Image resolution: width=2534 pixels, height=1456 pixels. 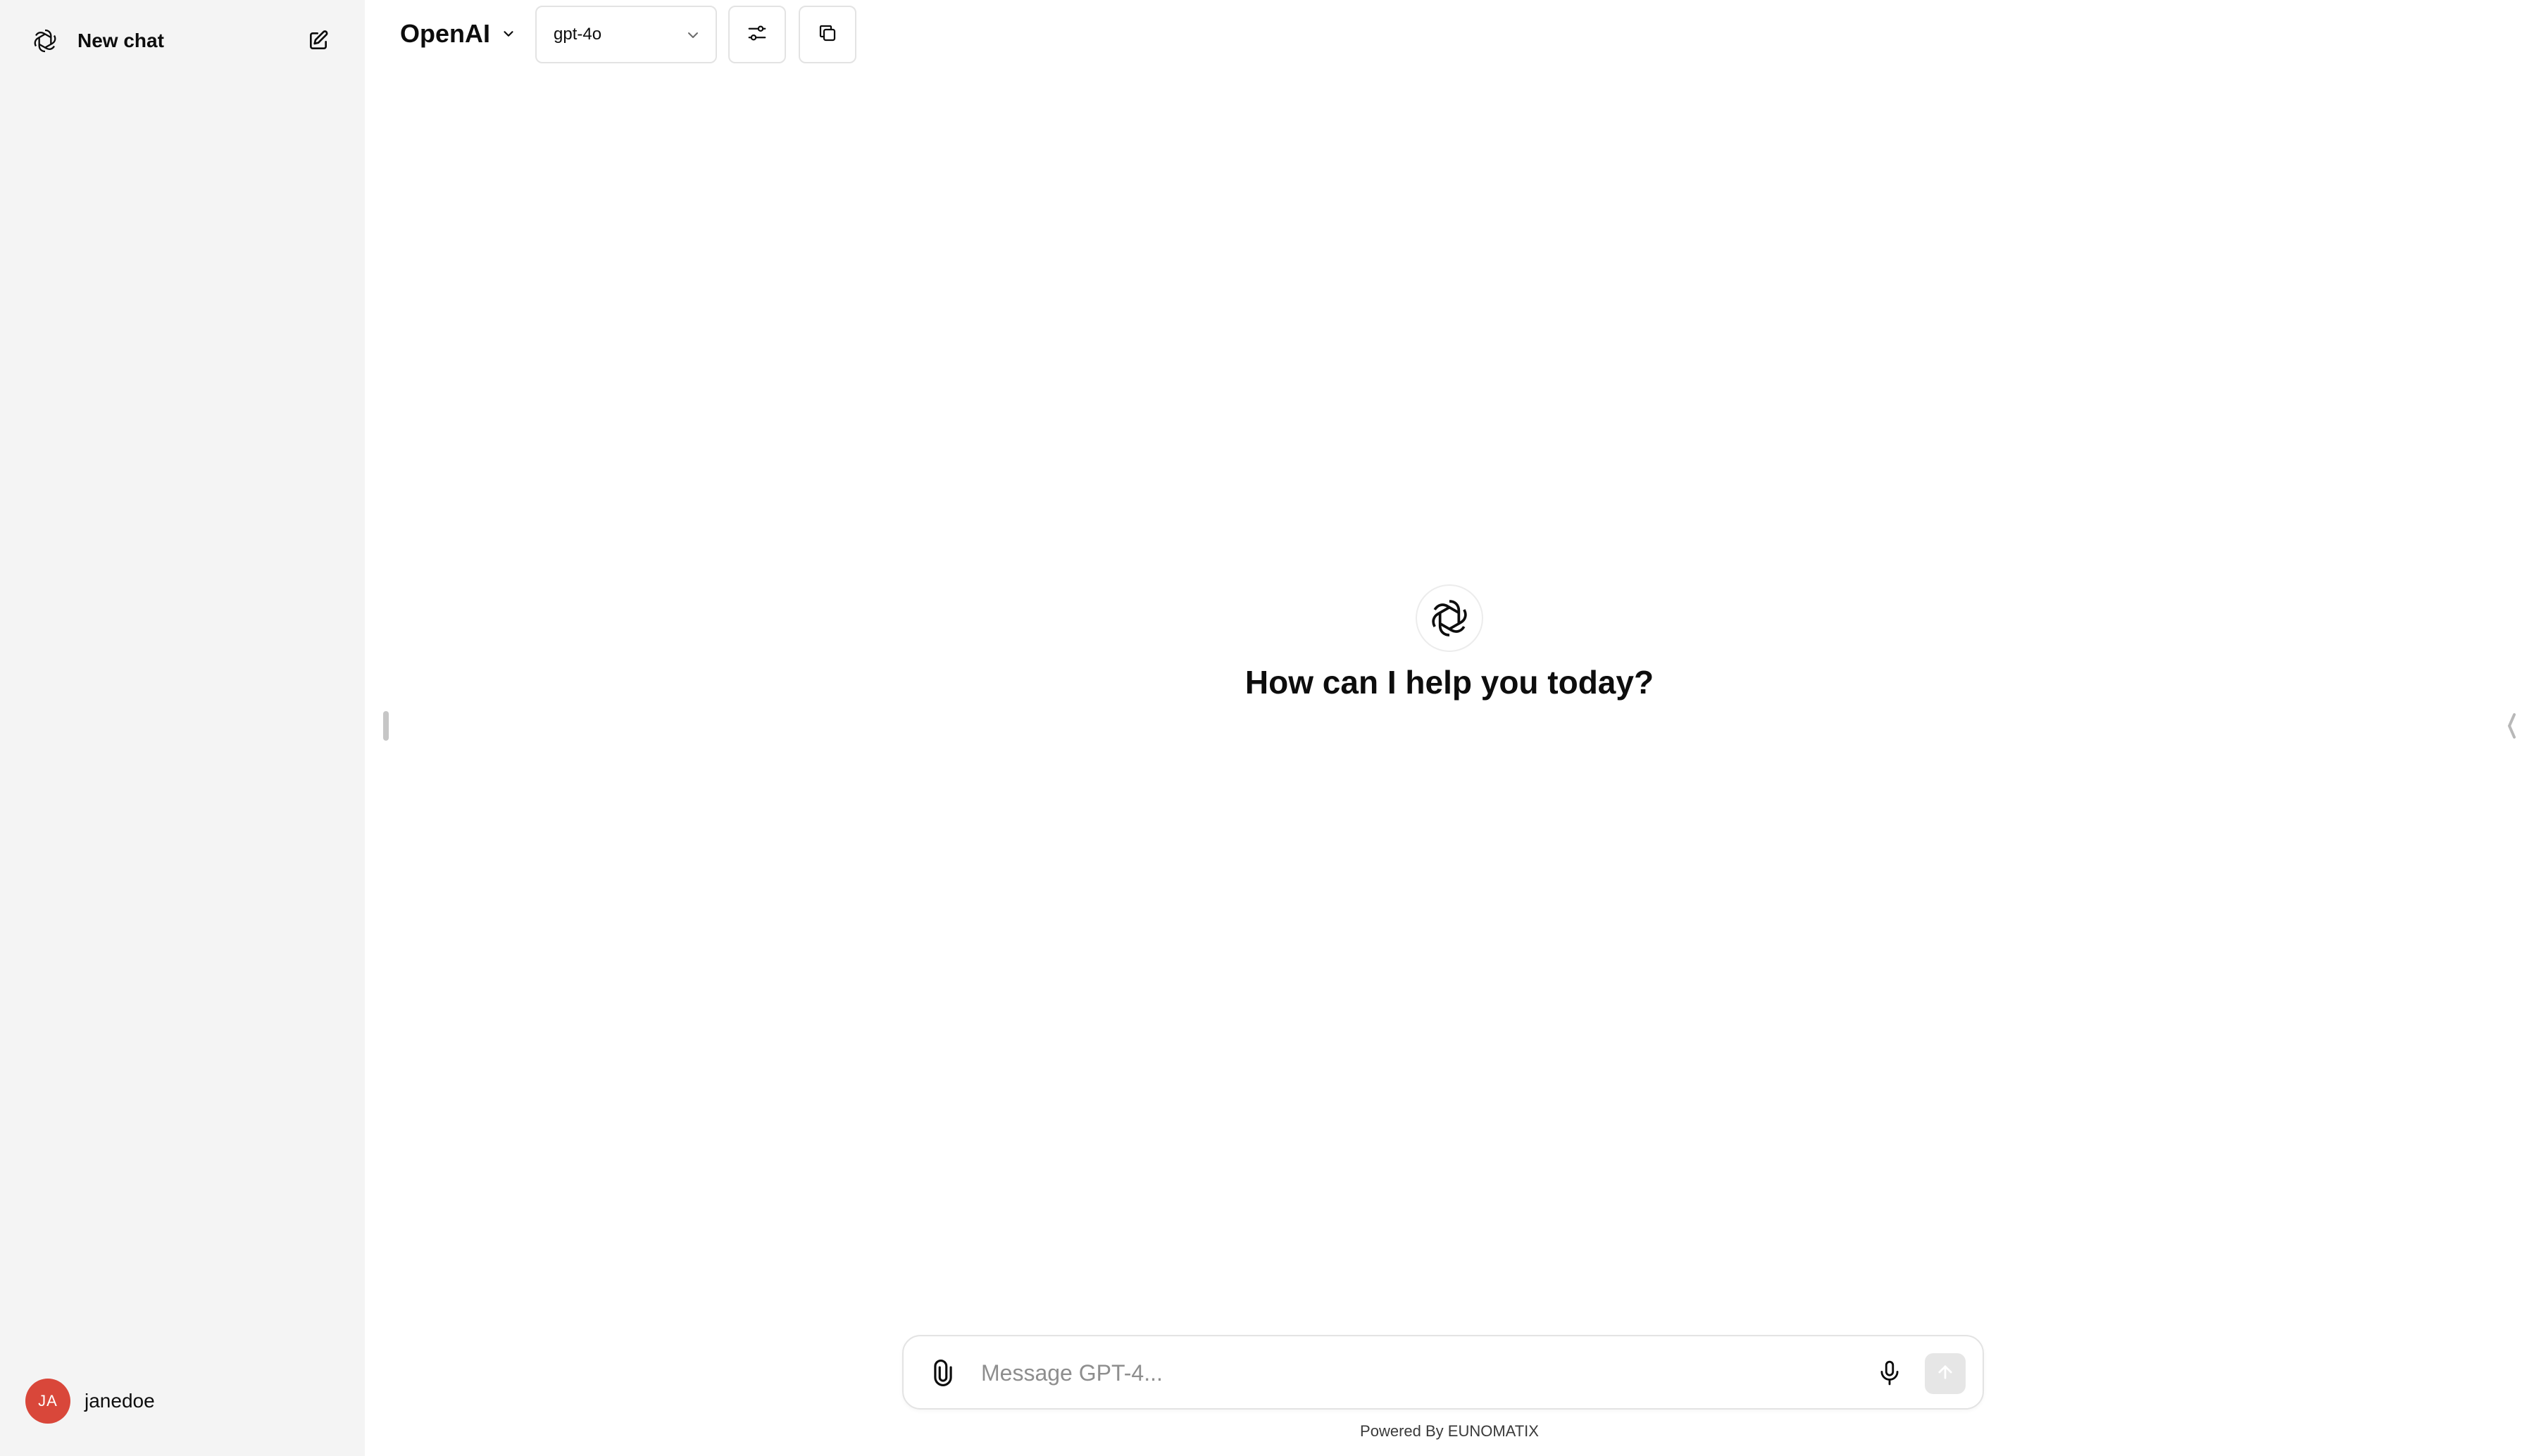 I want to click on right-panel-toggle, so click(x=2511, y=726).